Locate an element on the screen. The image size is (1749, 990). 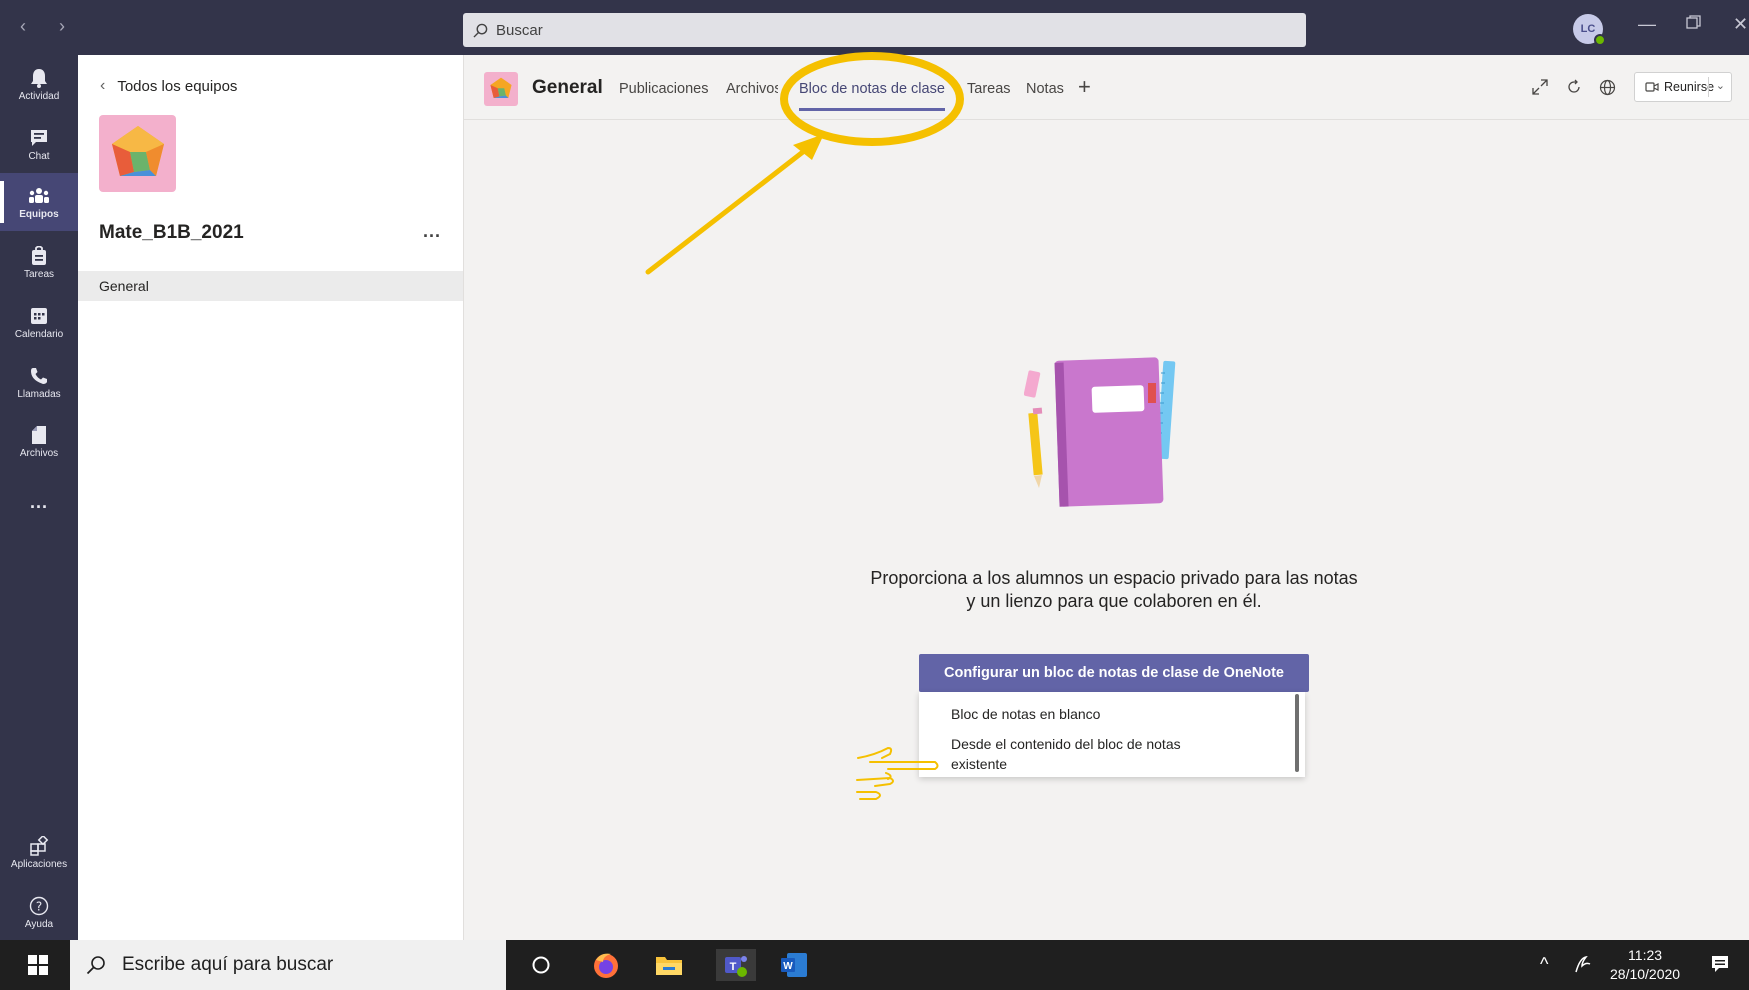
rail-item-aplicaciones: Aplicaciones is located at coordinates (39, 852).